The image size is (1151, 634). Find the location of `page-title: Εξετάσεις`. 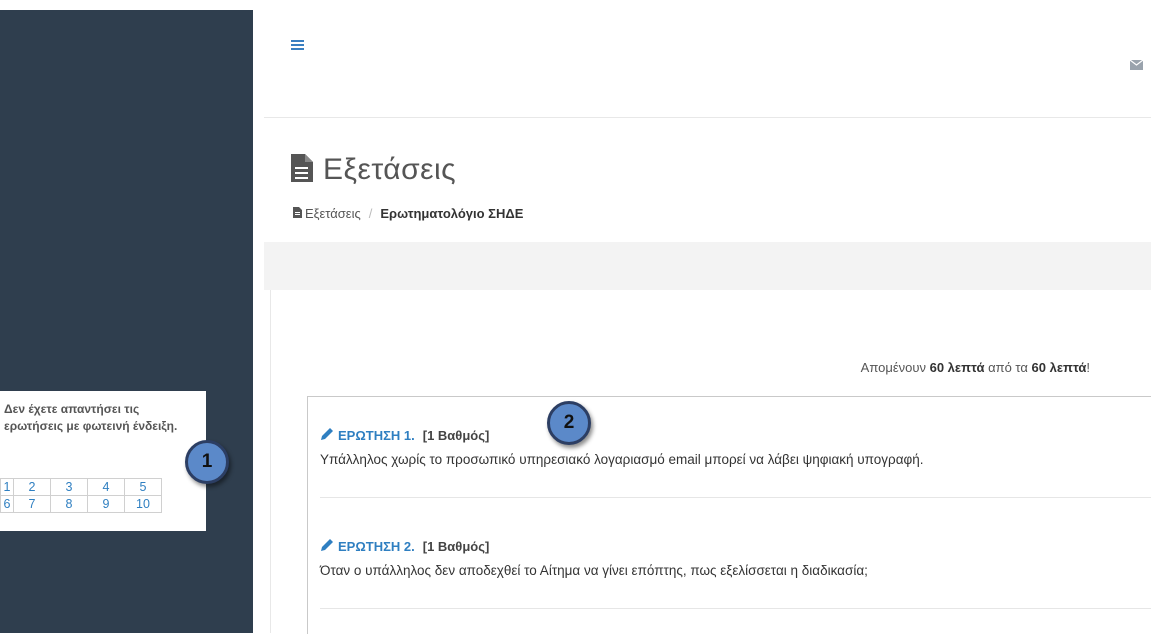

page-title: Εξετάσεις is located at coordinates (373, 170).